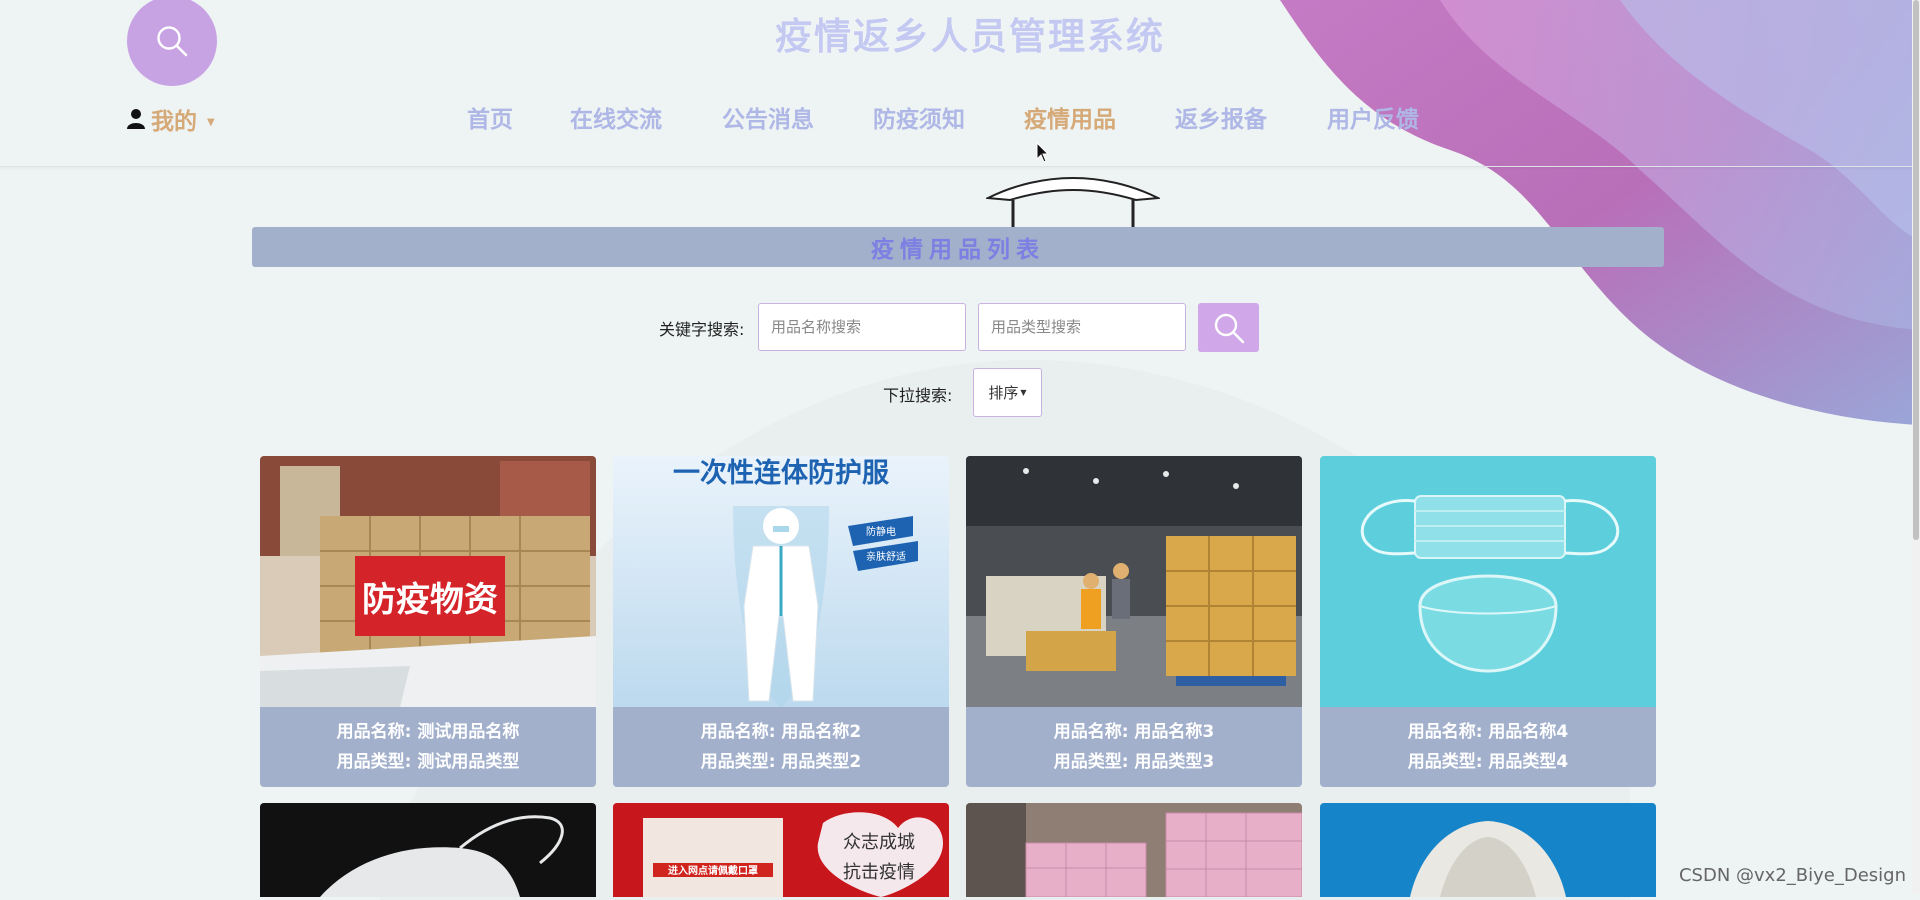 The image size is (1920, 900). What do you see at coordinates (862, 327) in the screenshot?
I see `item-name-search-input` at bounding box center [862, 327].